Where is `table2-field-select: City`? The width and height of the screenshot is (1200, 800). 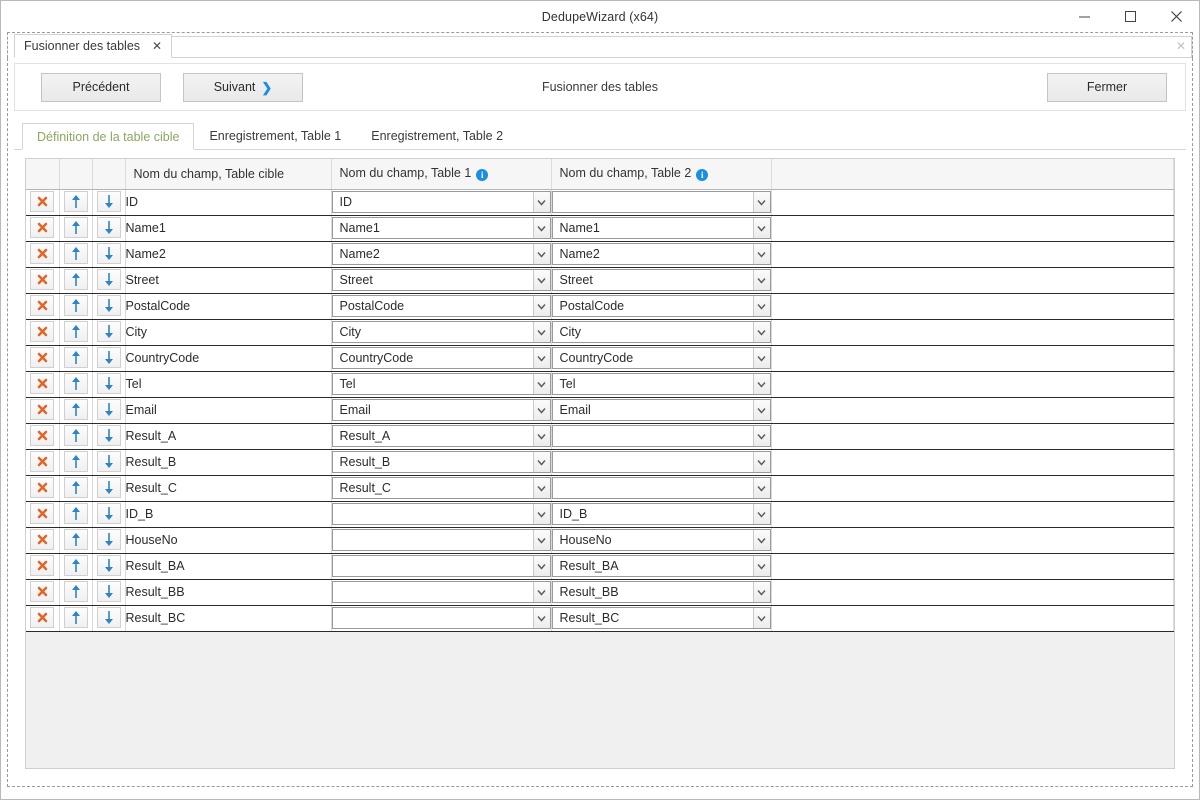
table2-field-select: City is located at coordinates (661, 332).